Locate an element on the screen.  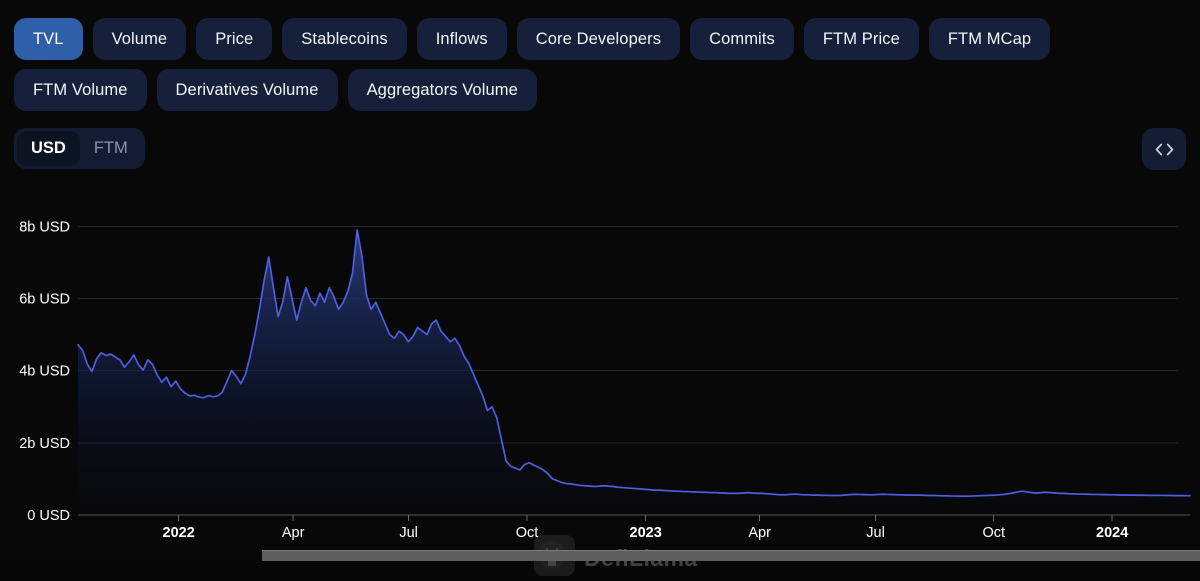
tab-label: Commits is located at coordinates (742, 38).